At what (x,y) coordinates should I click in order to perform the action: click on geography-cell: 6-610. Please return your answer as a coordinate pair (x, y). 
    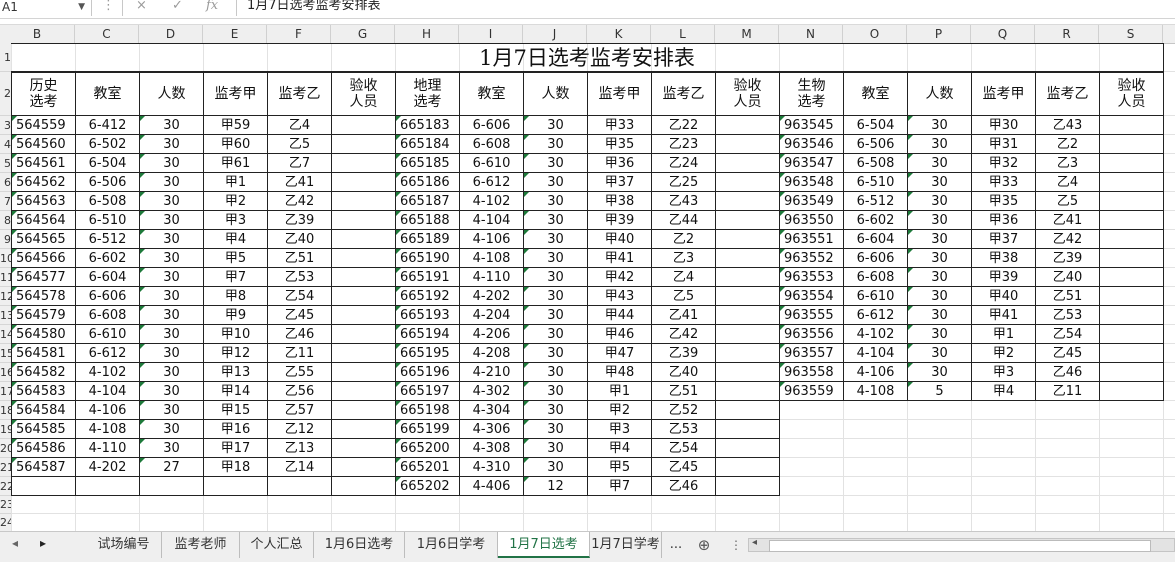
    Looking at the image, I should click on (491, 163).